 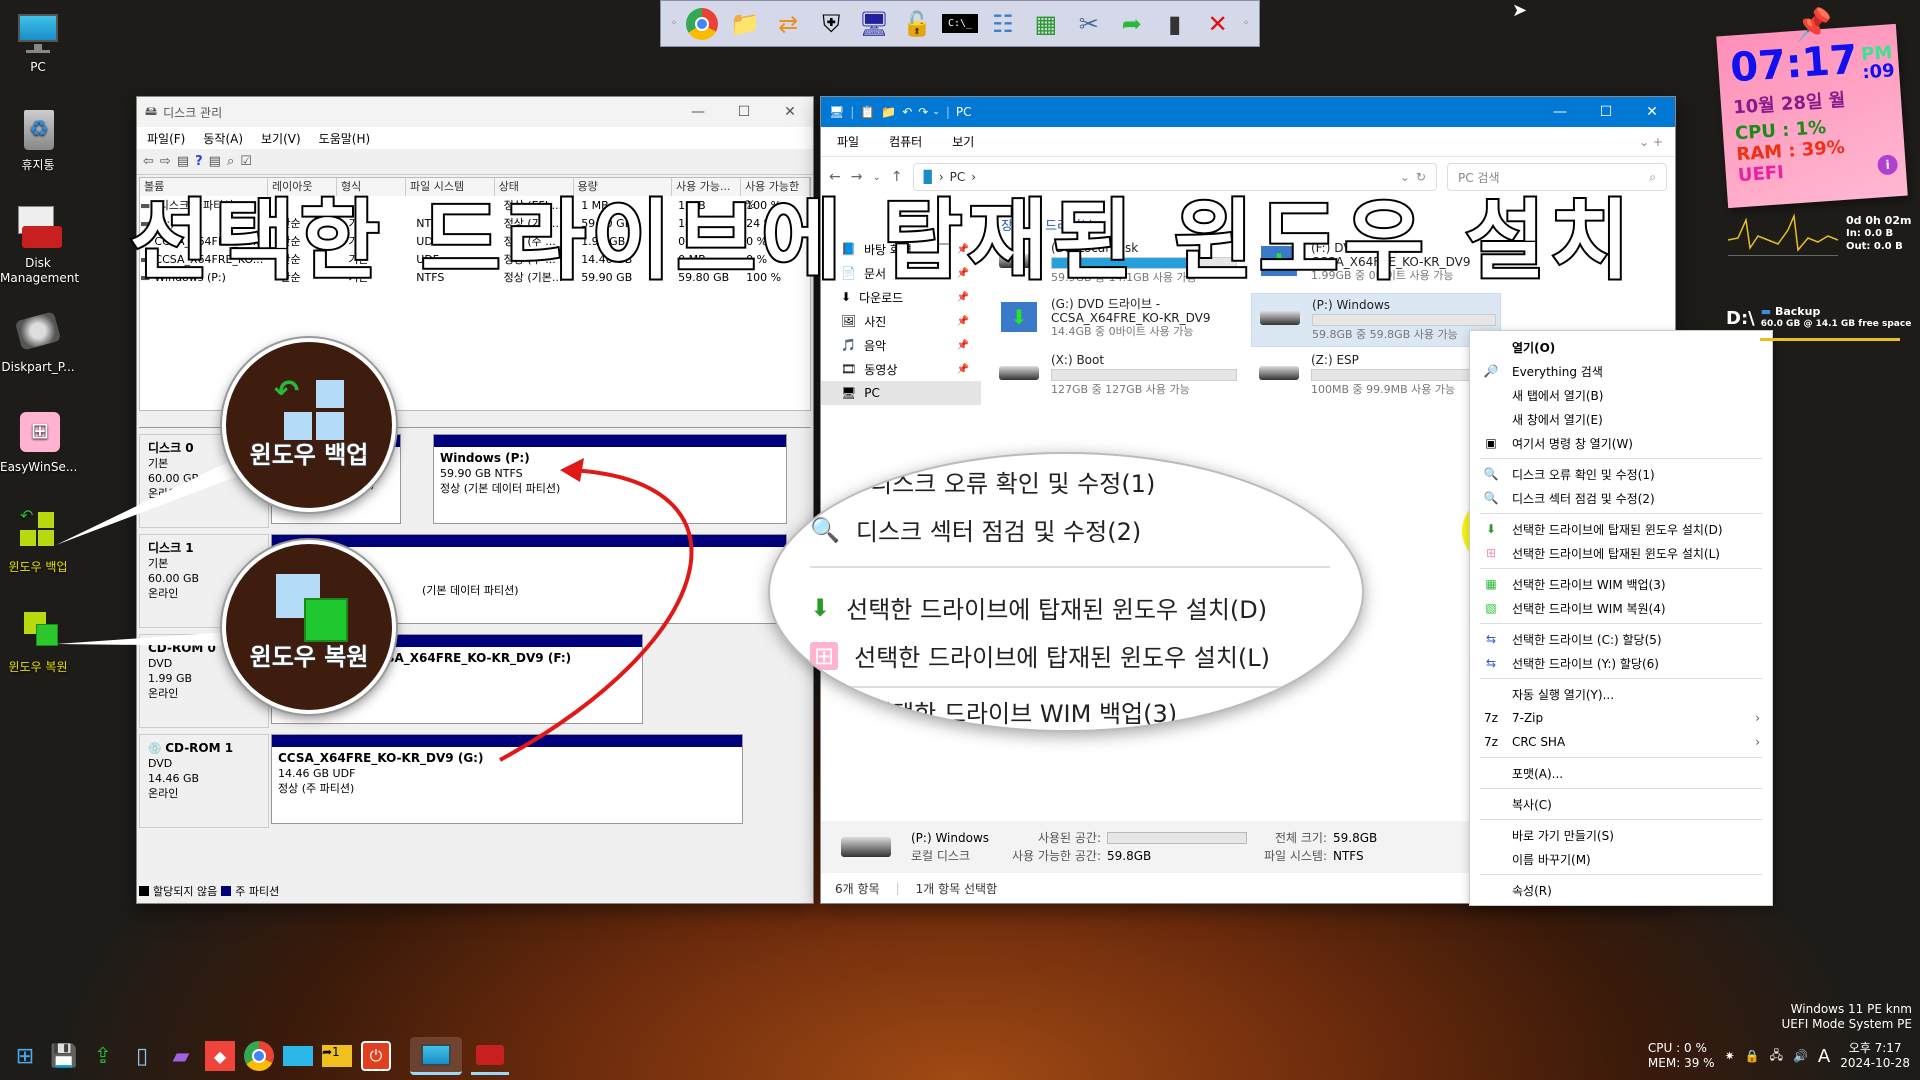 What do you see at coordinates (1752, 1056) in the screenshot?
I see `usb-icon: 🔒` at bounding box center [1752, 1056].